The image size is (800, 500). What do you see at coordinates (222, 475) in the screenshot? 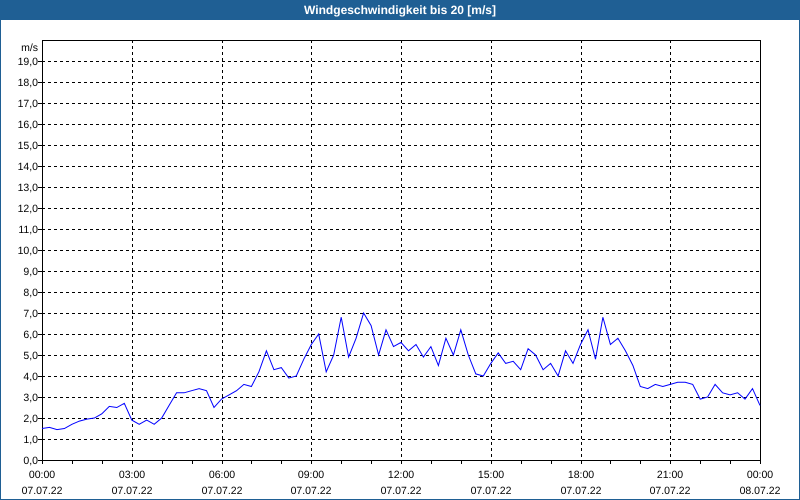
I see `x-tick-label: 06:00` at bounding box center [222, 475].